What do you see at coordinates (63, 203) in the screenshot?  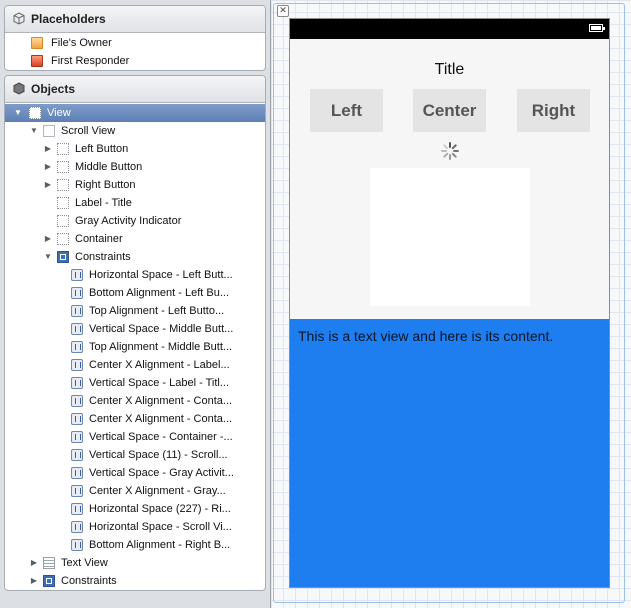 I see `label-icon` at bounding box center [63, 203].